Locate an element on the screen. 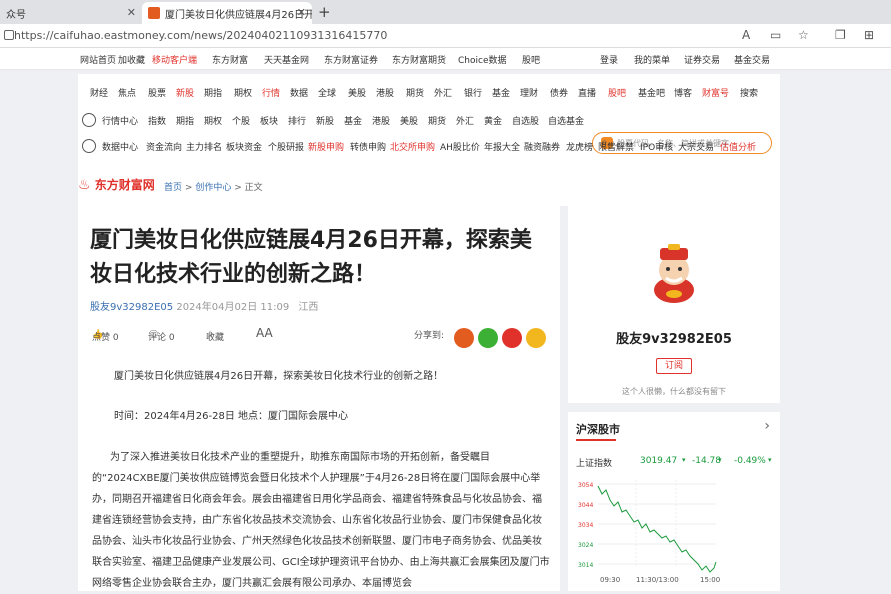 The width and height of the screenshot is (891, 594). breadcrumb-home: 首页 is located at coordinates (173, 188).